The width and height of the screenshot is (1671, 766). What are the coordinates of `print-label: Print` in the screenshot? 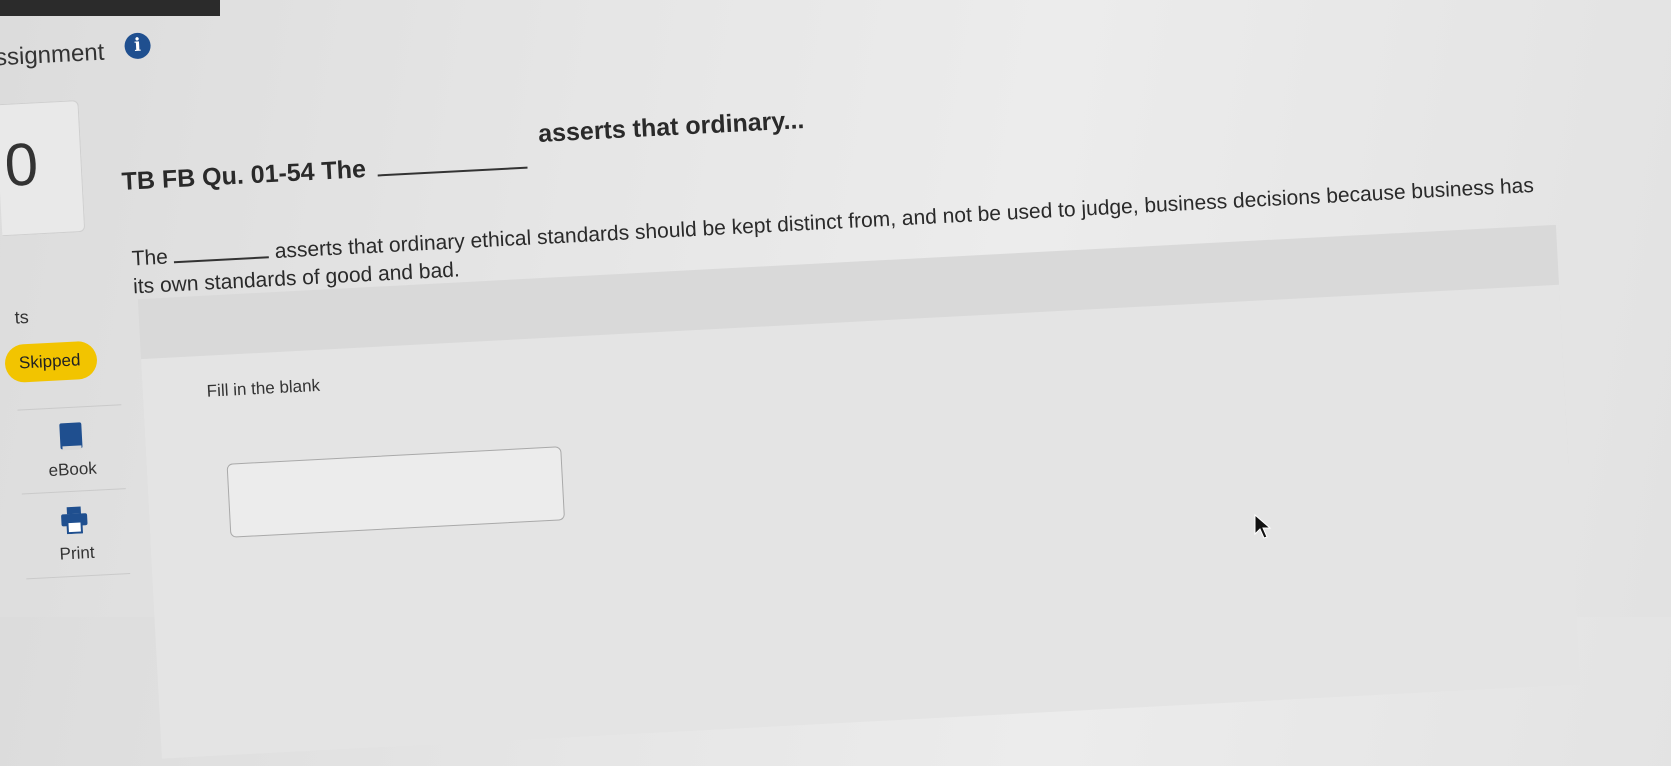 It's located at (77, 553).